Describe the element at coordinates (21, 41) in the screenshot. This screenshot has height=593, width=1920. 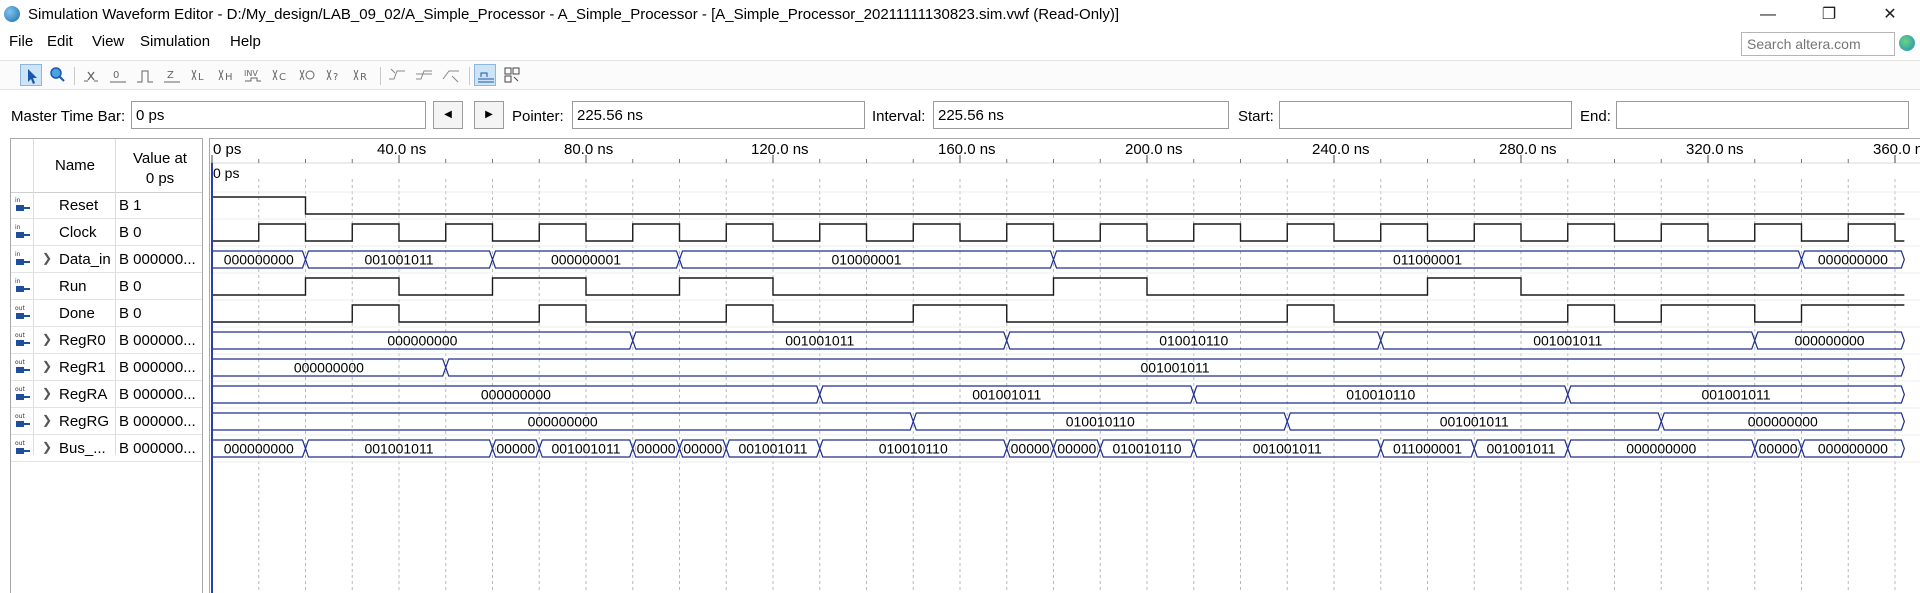
I see `menu-file: File` at that location.